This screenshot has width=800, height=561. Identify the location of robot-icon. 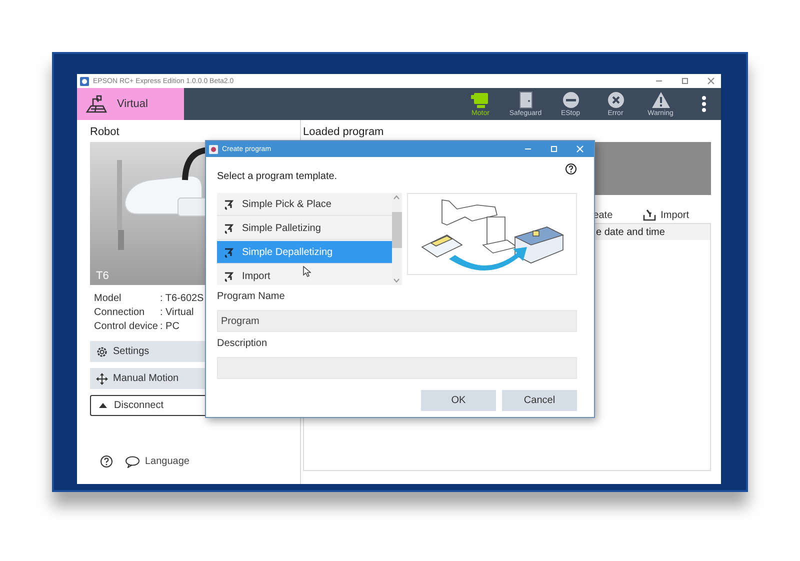
(96, 104).